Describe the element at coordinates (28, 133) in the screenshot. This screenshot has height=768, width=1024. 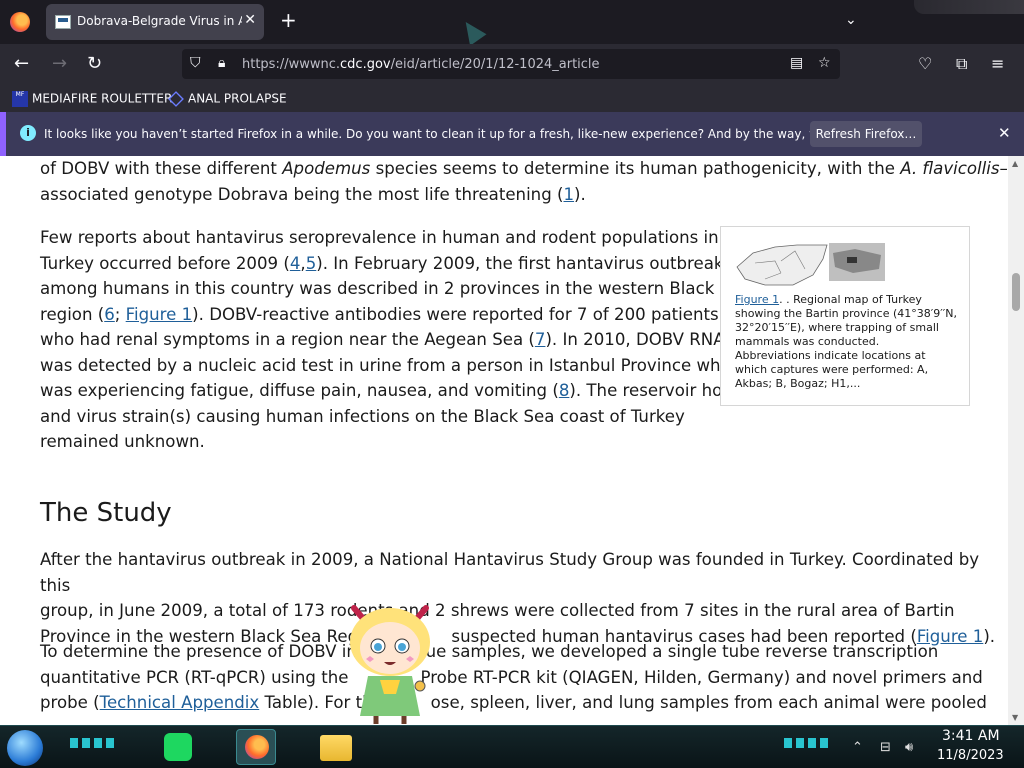
I see `info-icon: i` at that location.